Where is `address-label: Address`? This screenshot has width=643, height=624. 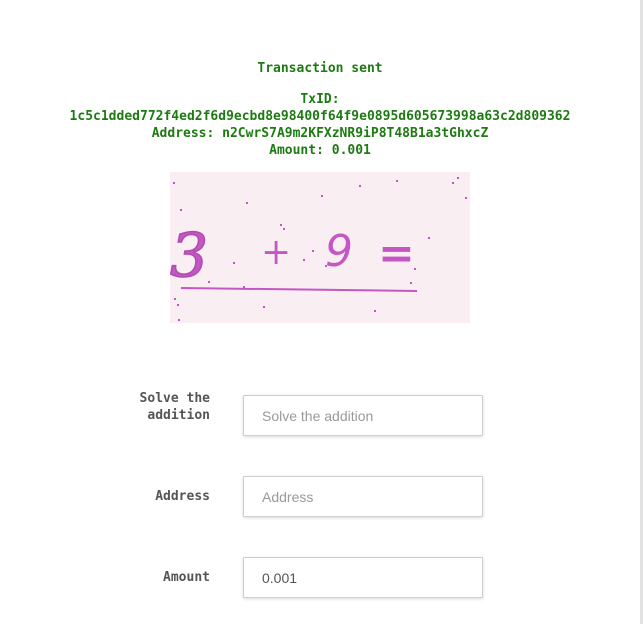 address-label: Address is located at coordinates (182, 496).